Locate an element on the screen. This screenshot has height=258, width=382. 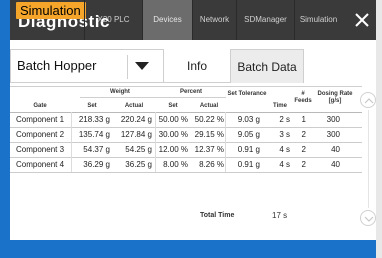
weight-group-line is located at coordinates (118, 97).